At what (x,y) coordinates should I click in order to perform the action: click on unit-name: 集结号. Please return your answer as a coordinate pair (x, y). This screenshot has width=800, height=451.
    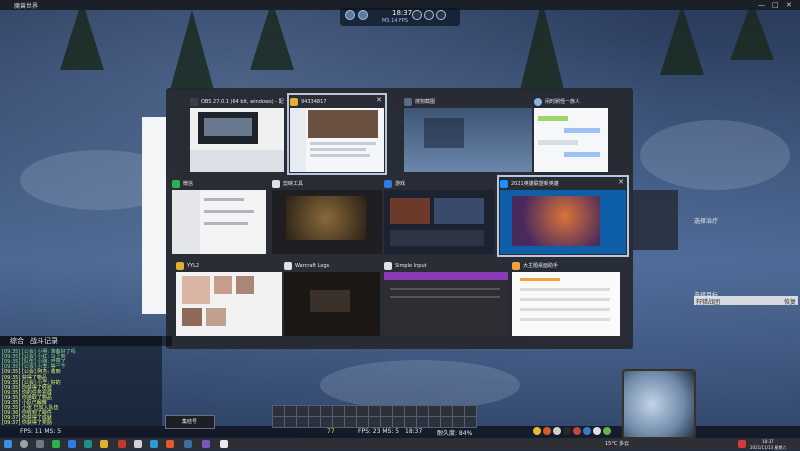
    Looking at the image, I should click on (190, 422).